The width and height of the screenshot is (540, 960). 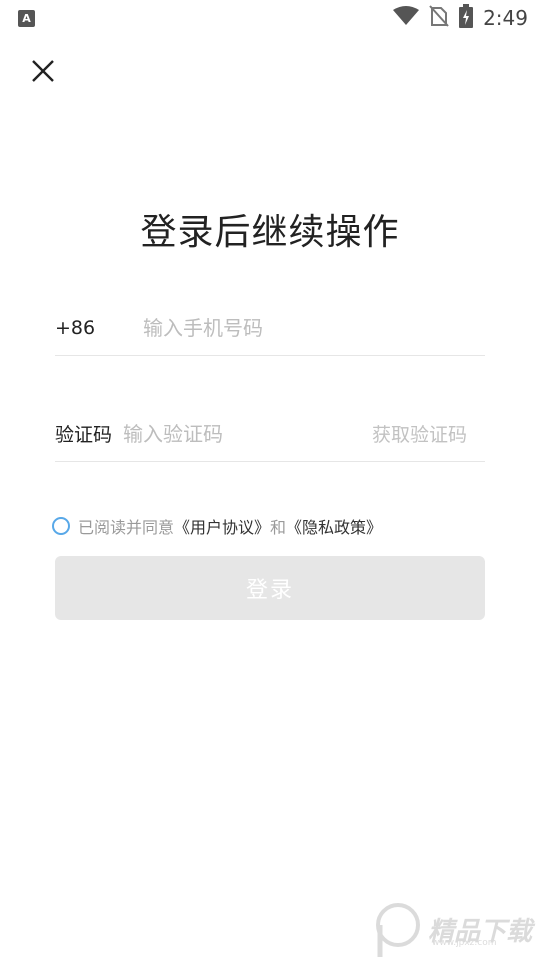 What do you see at coordinates (505, 18) in the screenshot?
I see `status-time: 2:49` at bounding box center [505, 18].